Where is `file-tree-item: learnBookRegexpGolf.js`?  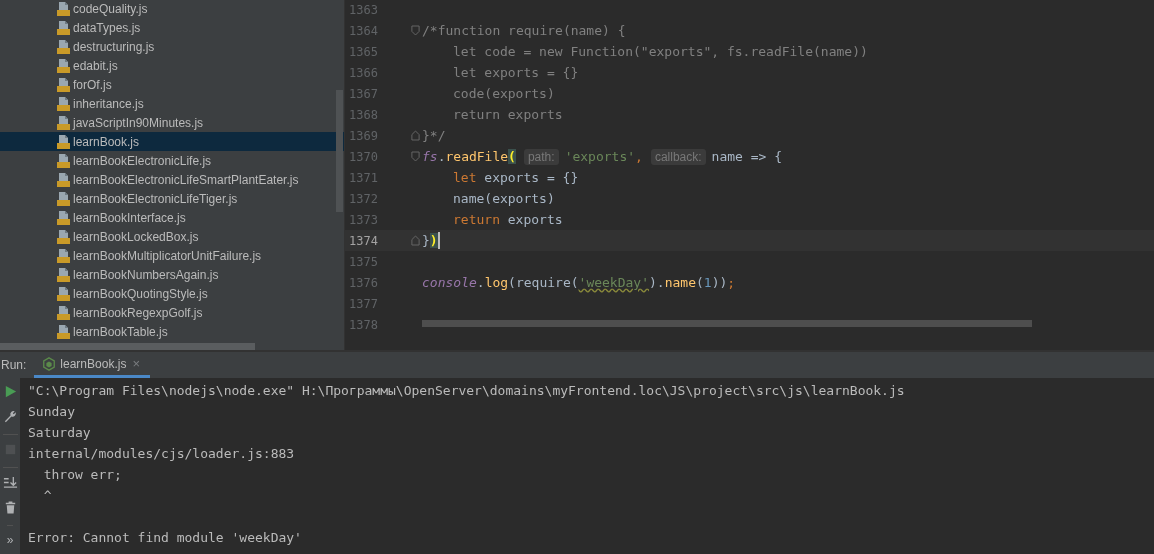 file-tree-item: learnBookRegexpGolf.js is located at coordinates (172, 312).